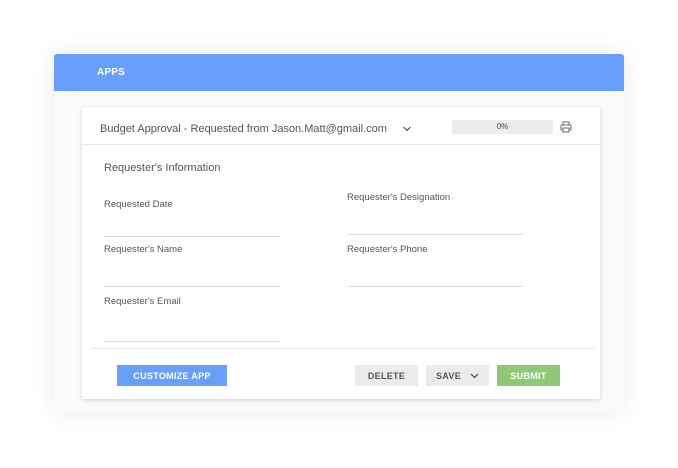  Describe the element at coordinates (448, 375) in the screenshot. I see `save-label: SAVE` at that location.